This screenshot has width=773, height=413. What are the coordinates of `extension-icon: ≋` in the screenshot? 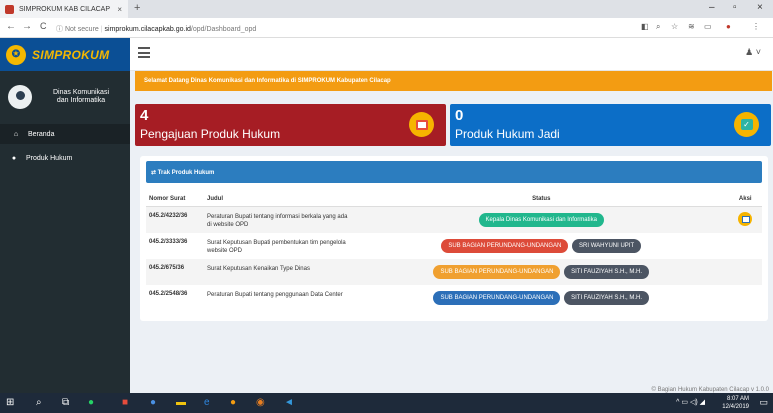 It's located at (691, 26).